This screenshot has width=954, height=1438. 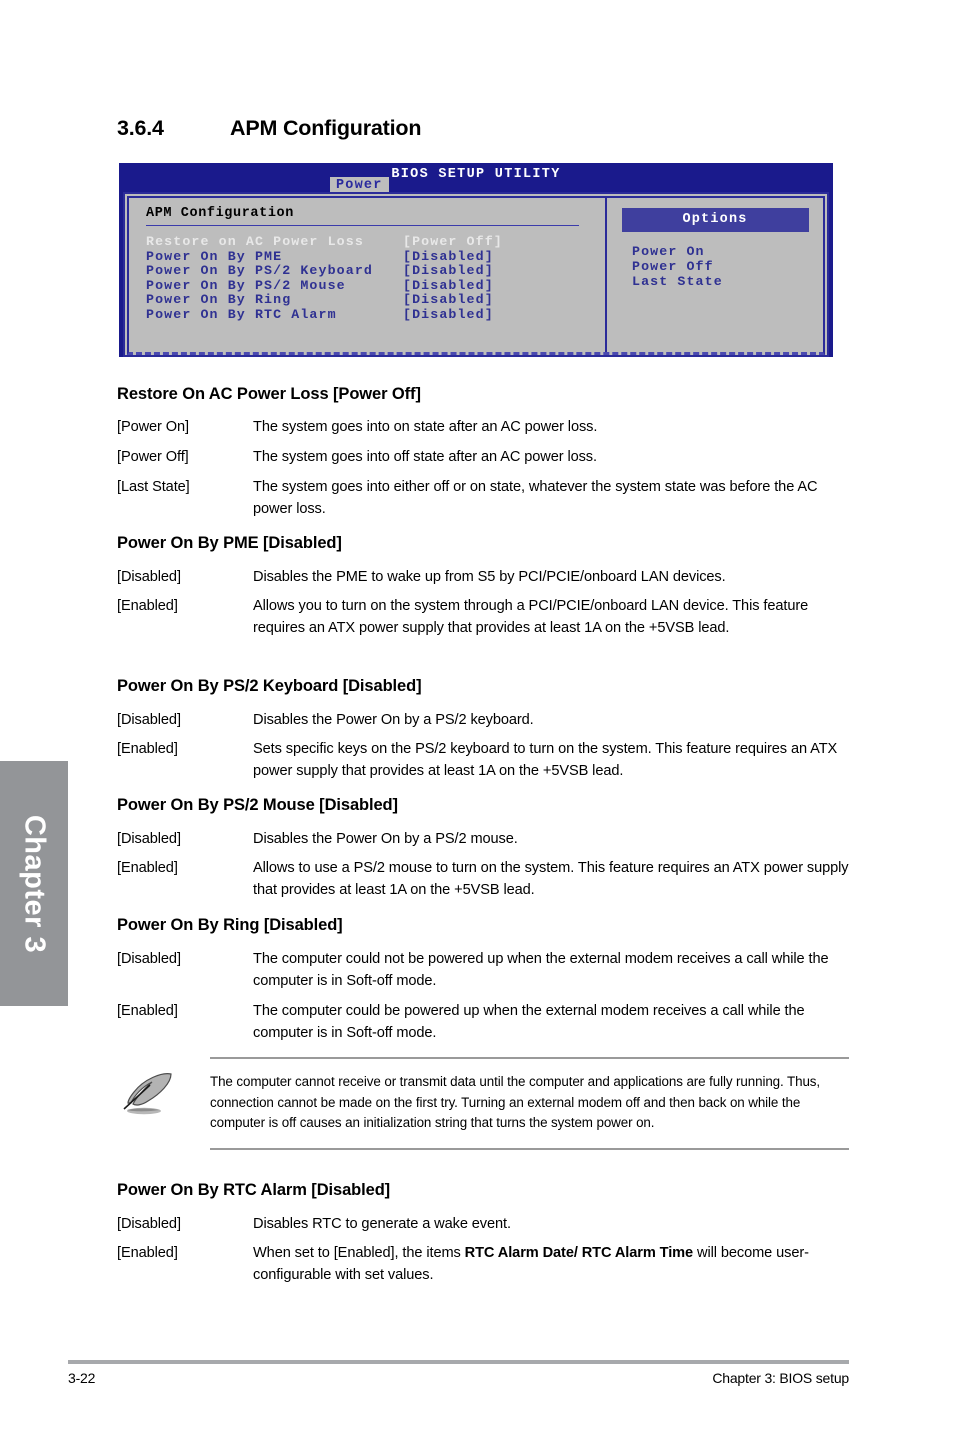 I want to click on bios-setting-name: Restore on AC Power Loss, so click(x=255, y=241).